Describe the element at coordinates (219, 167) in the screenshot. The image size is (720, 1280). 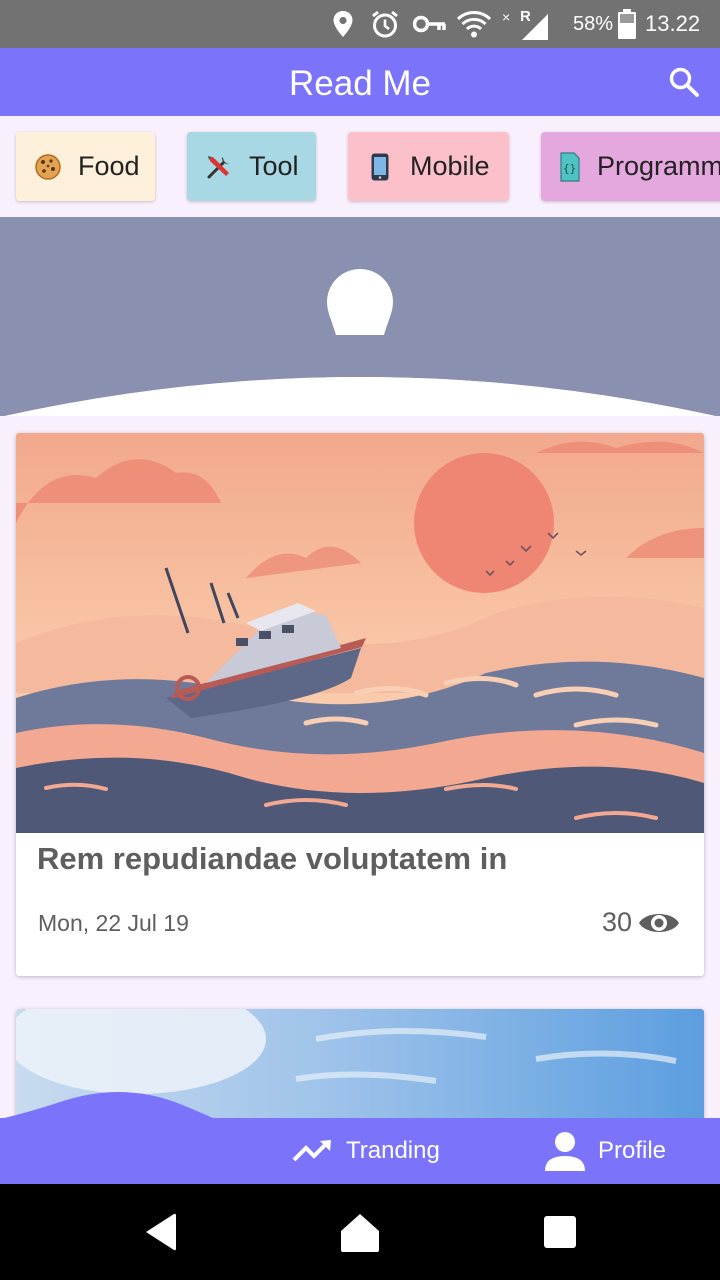
I see `tools-icon` at that location.